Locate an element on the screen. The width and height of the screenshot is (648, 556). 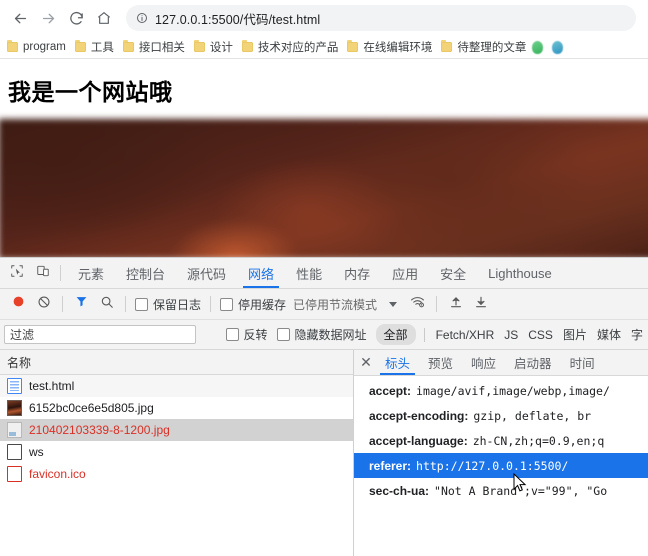
tab-elements: 元素 is located at coordinates (91, 273).